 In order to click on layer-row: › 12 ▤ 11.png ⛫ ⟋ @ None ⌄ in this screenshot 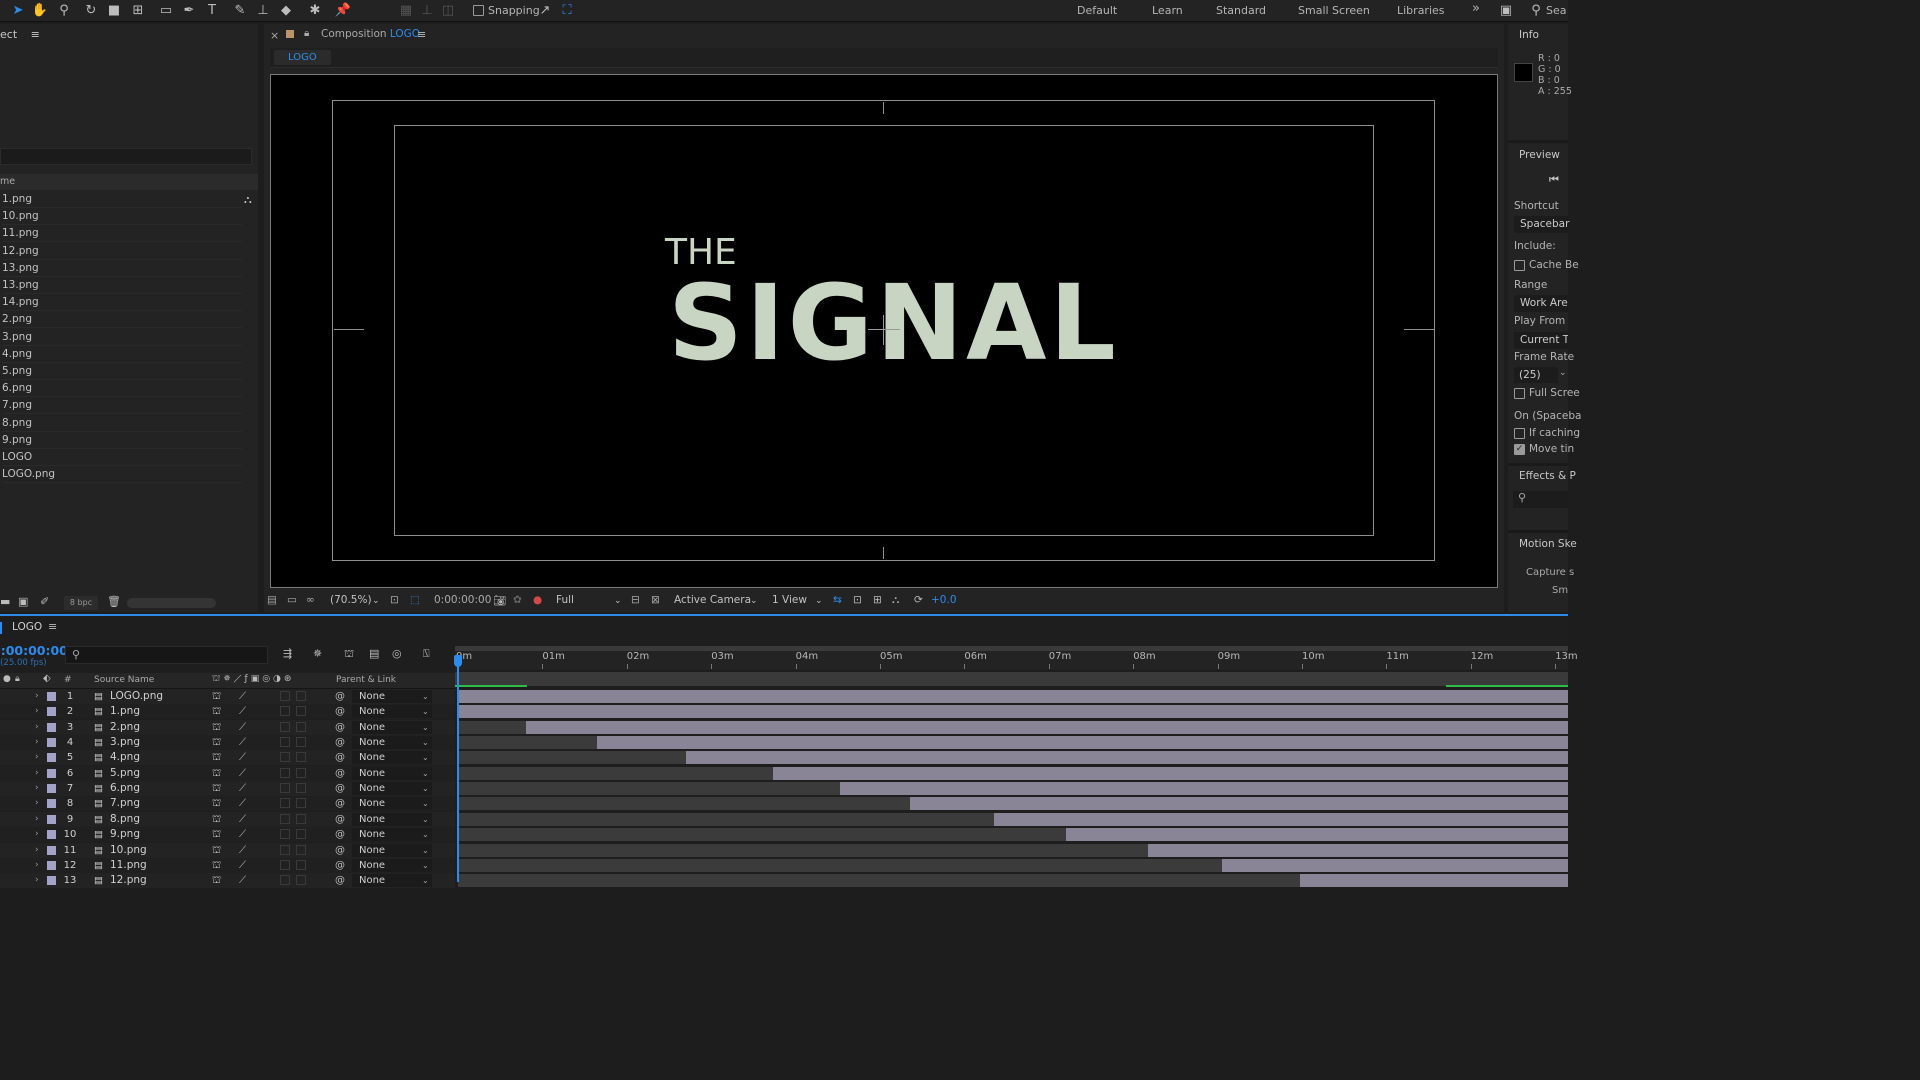, I will do `click(227, 865)`.